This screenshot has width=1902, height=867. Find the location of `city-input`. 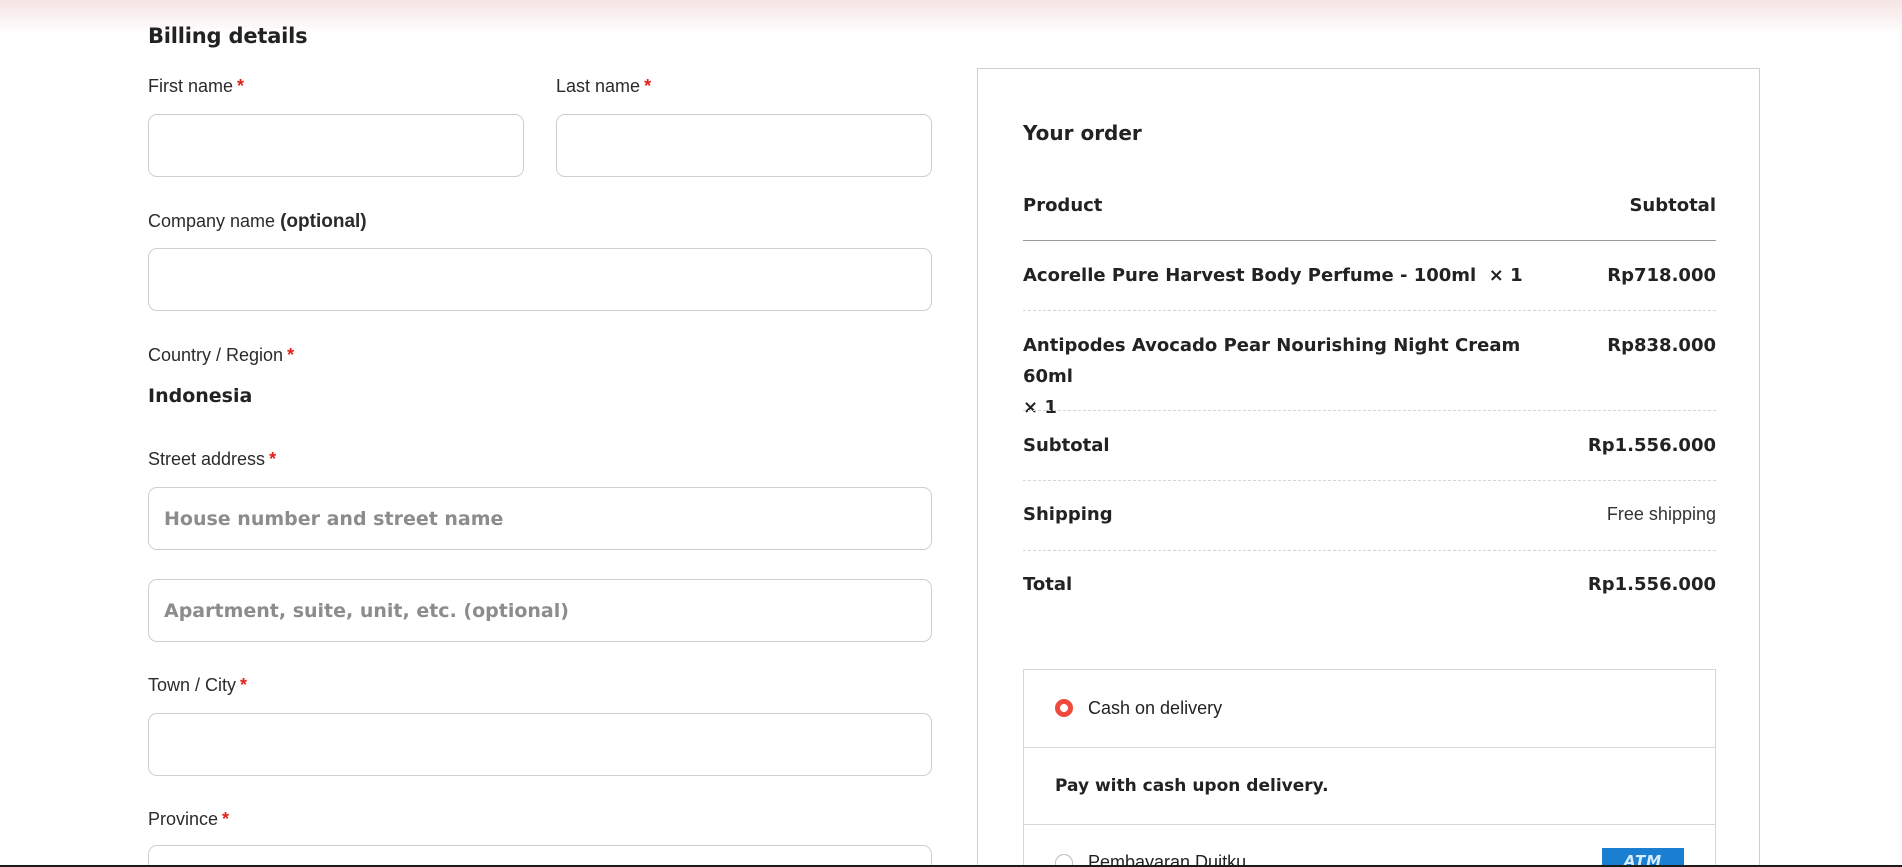

city-input is located at coordinates (540, 744).